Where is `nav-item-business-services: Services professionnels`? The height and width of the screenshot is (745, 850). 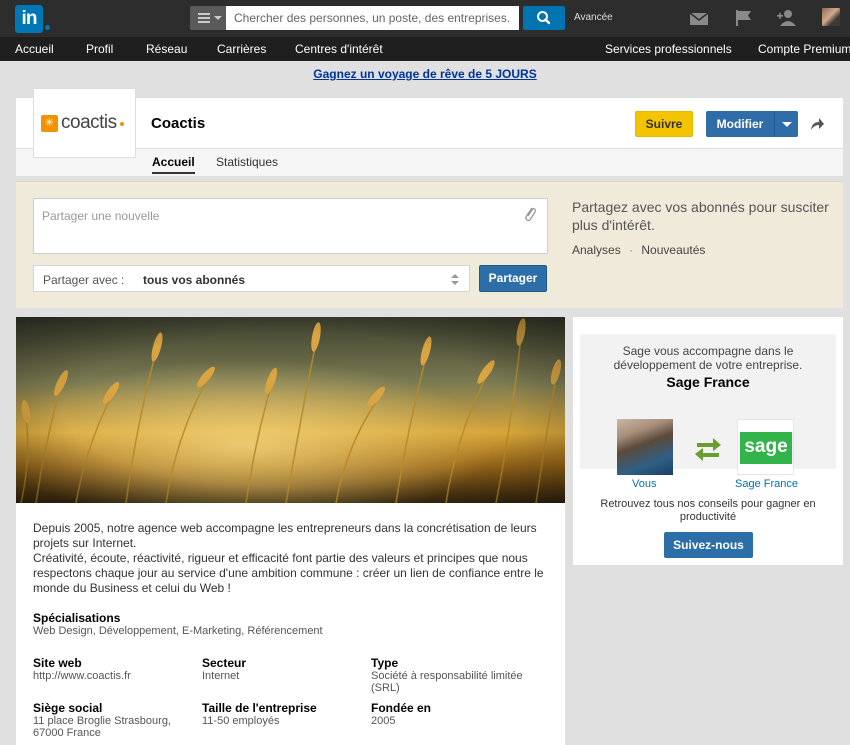 nav-item-business-services: Services professionnels is located at coordinates (668, 49).